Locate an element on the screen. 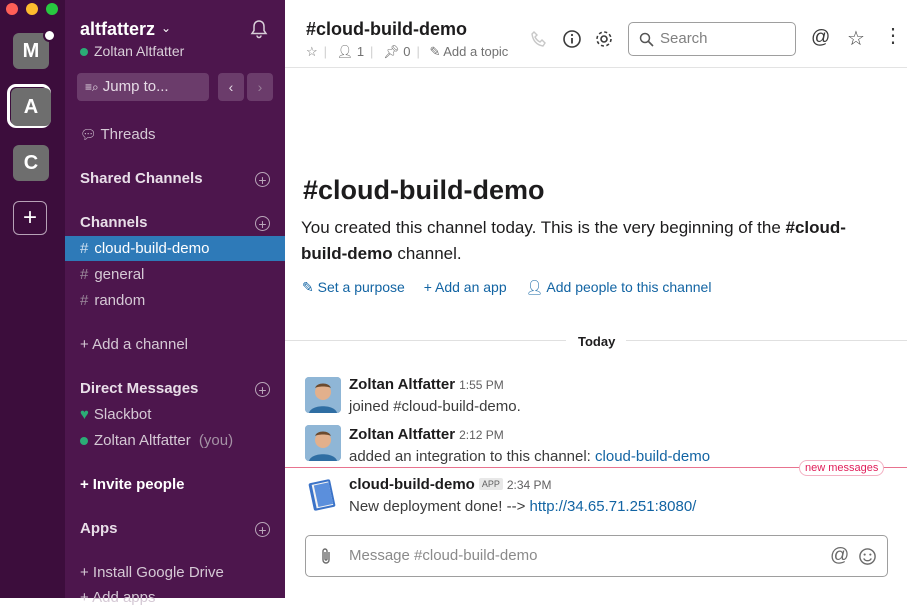 This screenshot has height=606, width=907. add-app-label: Add an app is located at coordinates (471, 287).